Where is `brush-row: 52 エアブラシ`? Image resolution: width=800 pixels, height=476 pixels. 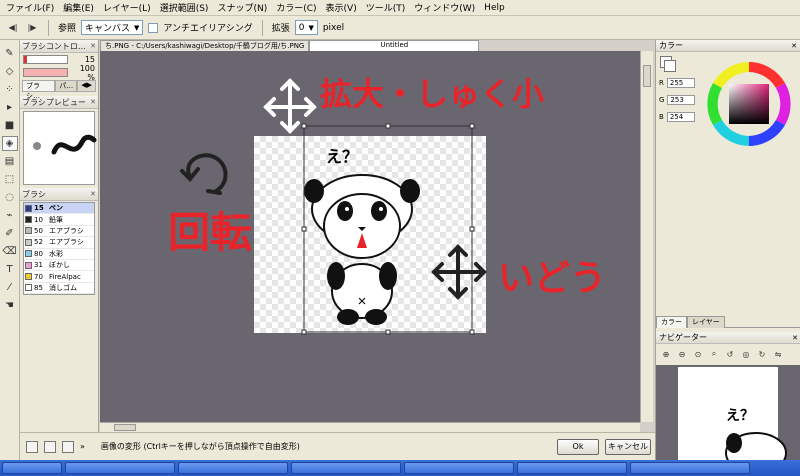 brush-row: 52 エアブラシ is located at coordinates (59, 243).